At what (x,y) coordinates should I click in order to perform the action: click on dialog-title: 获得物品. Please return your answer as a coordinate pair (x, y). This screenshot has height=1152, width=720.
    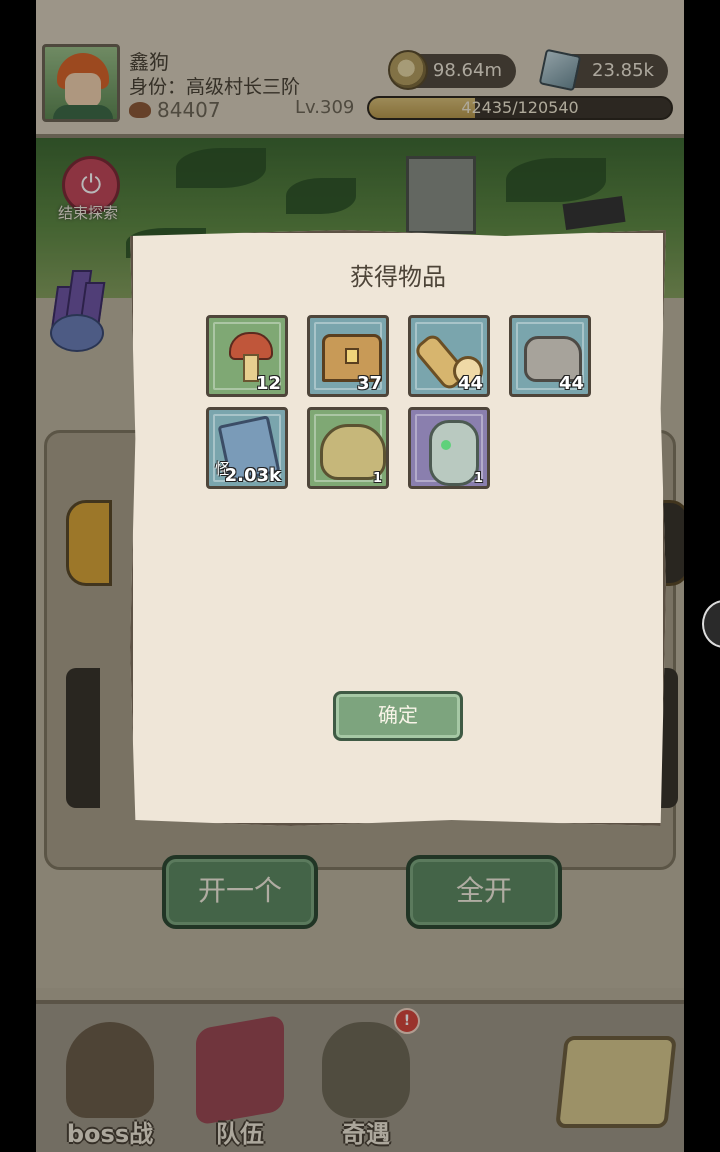
    Looking at the image, I should click on (398, 277).